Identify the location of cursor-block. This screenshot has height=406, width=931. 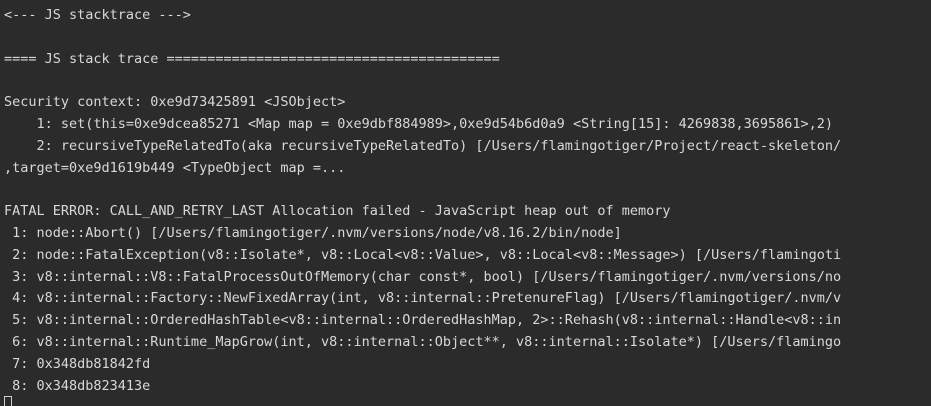
(8, 401).